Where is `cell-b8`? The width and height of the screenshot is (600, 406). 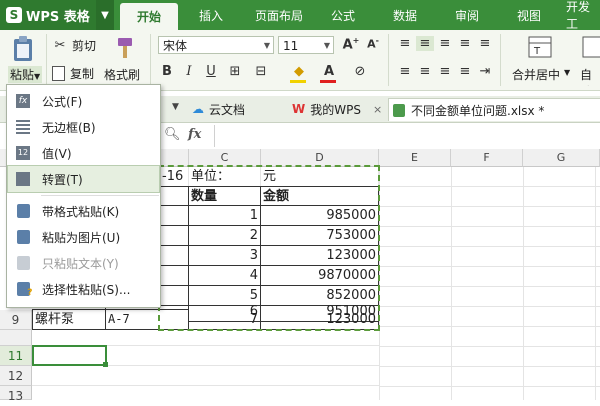 cell-b8 is located at coordinates (174, 296).